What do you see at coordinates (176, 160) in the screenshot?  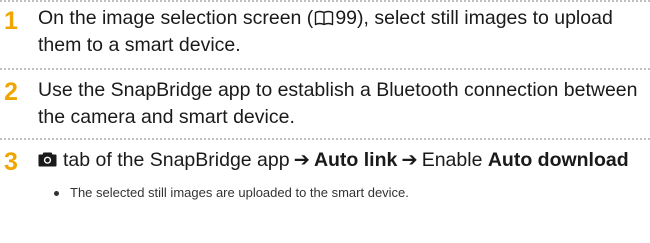 I see `tab-text: tab of the SnapBridge app` at bounding box center [176, 160].